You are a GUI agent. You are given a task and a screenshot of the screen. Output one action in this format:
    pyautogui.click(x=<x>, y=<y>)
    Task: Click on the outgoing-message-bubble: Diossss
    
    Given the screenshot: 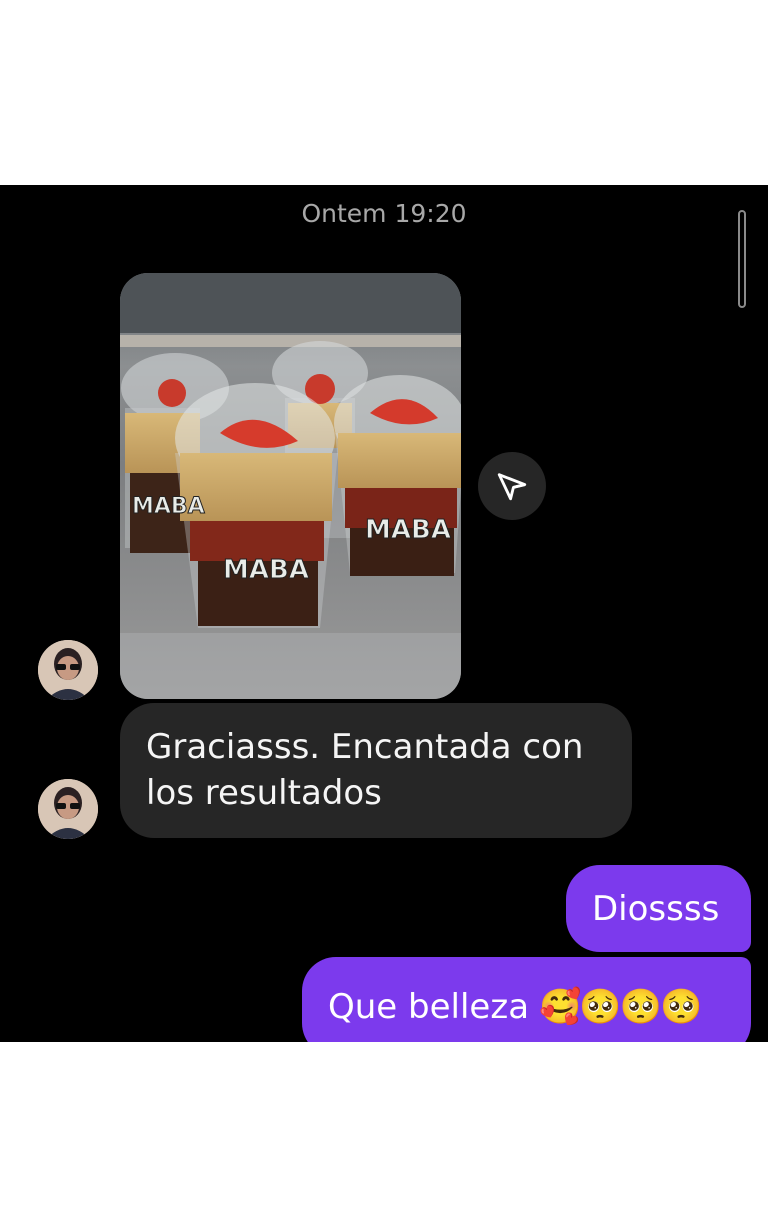 What is the action you would take?
    pyautogui.click(x=658, y=908)
    